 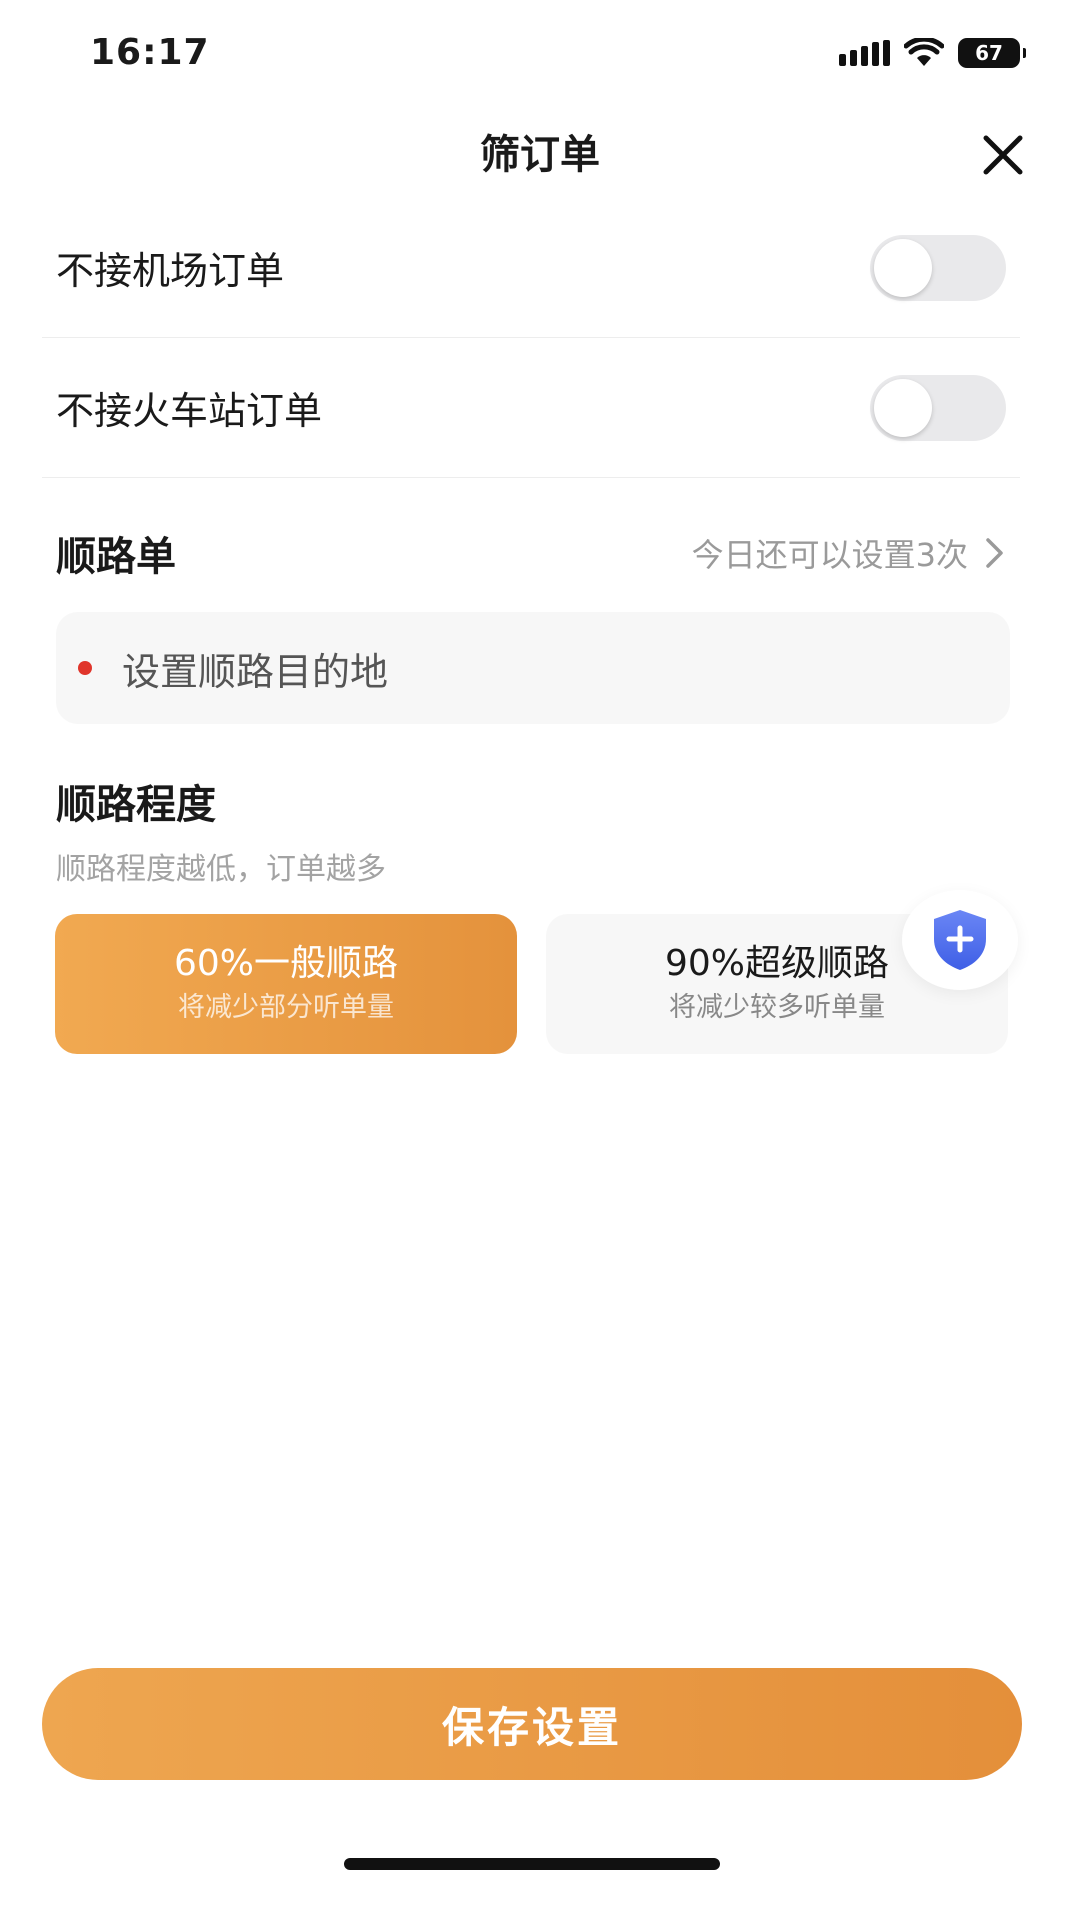 I want to click on home-indicator, so click(x=532, y=1864).